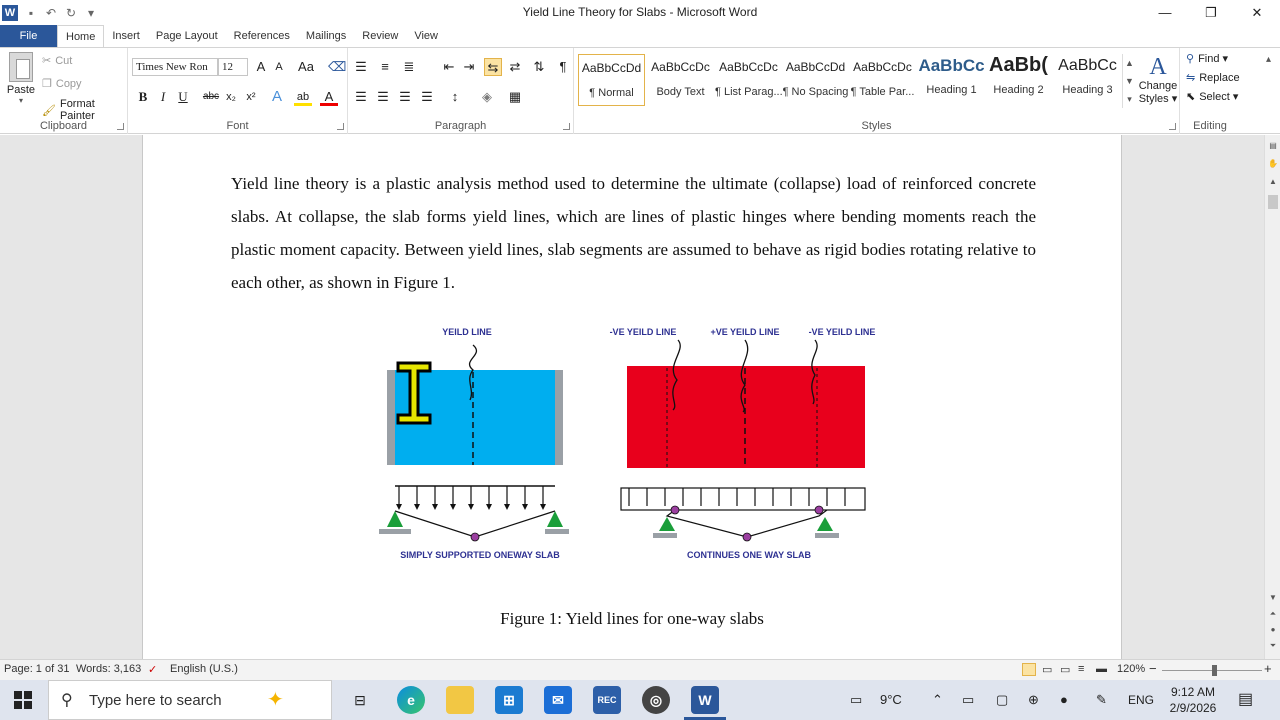 The image size is (1280, 720). I want to click on tab-mailings: Mailings, so click(326, 36).